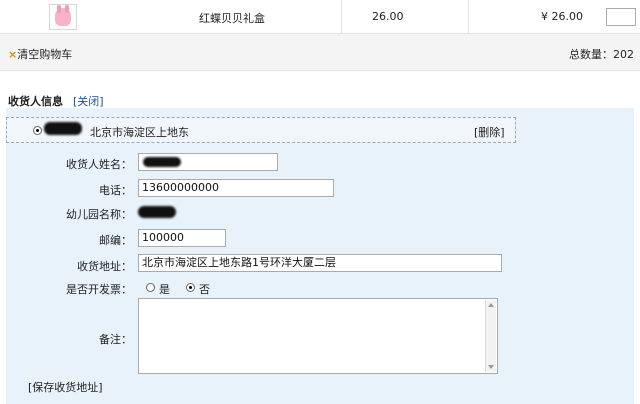 Image resolution: width=640 pixels, height=404 pixels. I want to click on scroll-down-icon, so click(491, 367).